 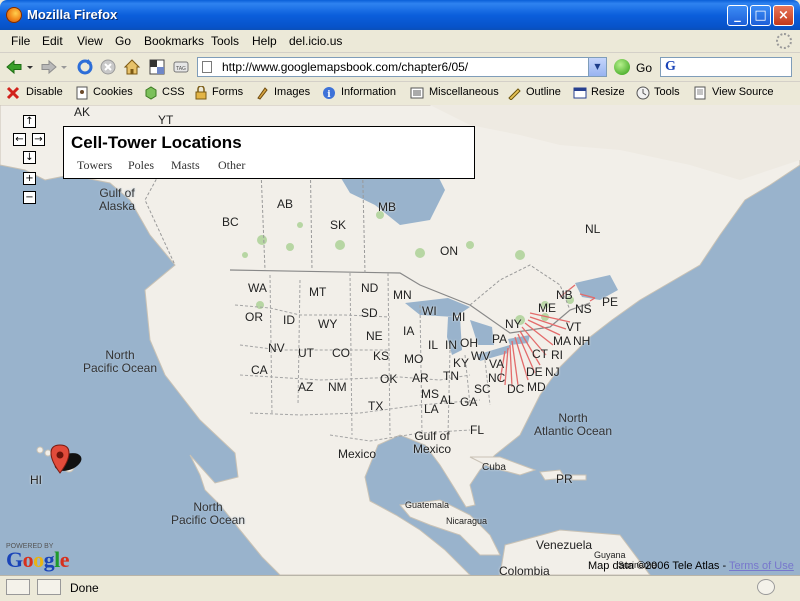 What do you see at coordinates (597, 67) in the screenshot?
I see `url-history-dropdown: ▼` at bounding box center [597, 67].